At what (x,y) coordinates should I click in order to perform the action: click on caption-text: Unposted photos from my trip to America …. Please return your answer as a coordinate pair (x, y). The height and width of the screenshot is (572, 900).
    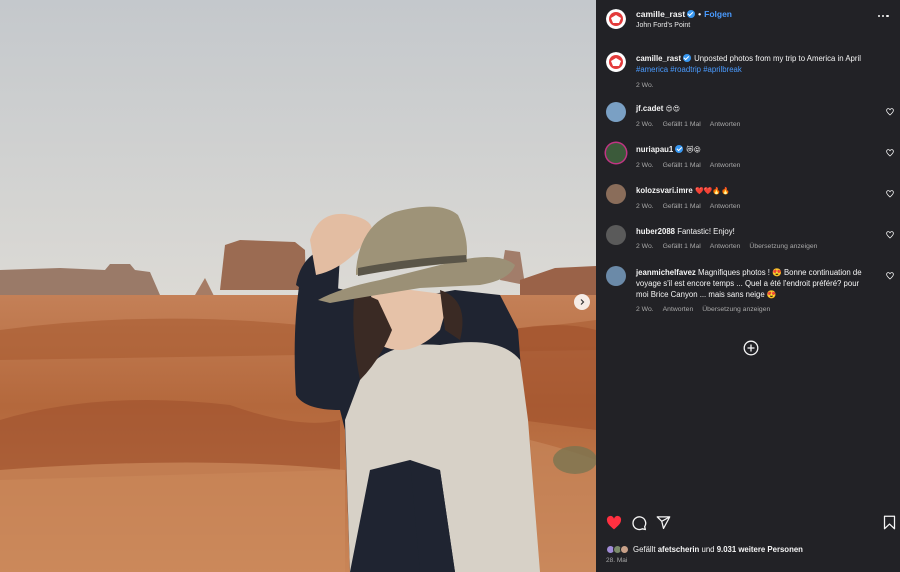
    Looking at the image, I should click on (777, 58).